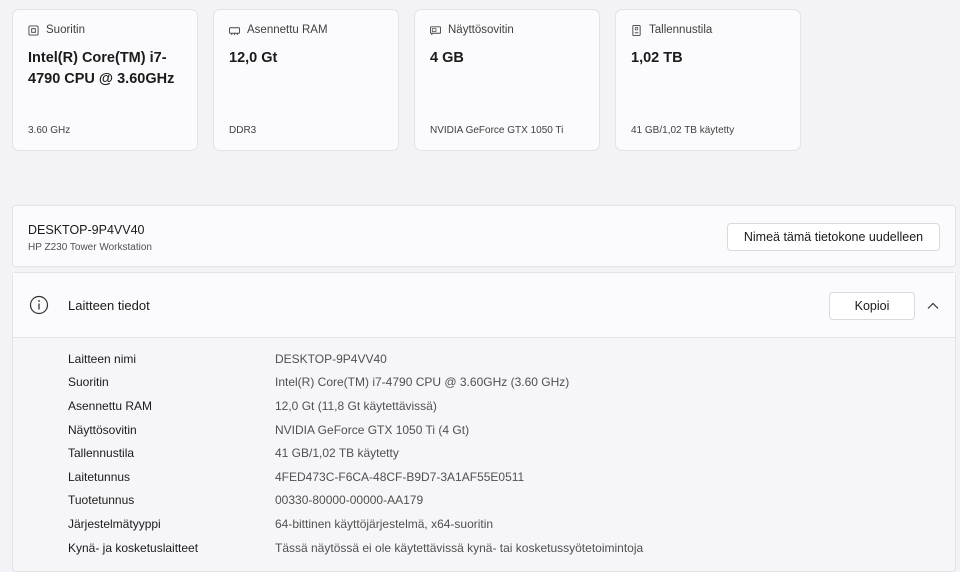 The image size is (960, 572). I want to click on spec-card-value: 12,0 Gt, so click(253, 58).